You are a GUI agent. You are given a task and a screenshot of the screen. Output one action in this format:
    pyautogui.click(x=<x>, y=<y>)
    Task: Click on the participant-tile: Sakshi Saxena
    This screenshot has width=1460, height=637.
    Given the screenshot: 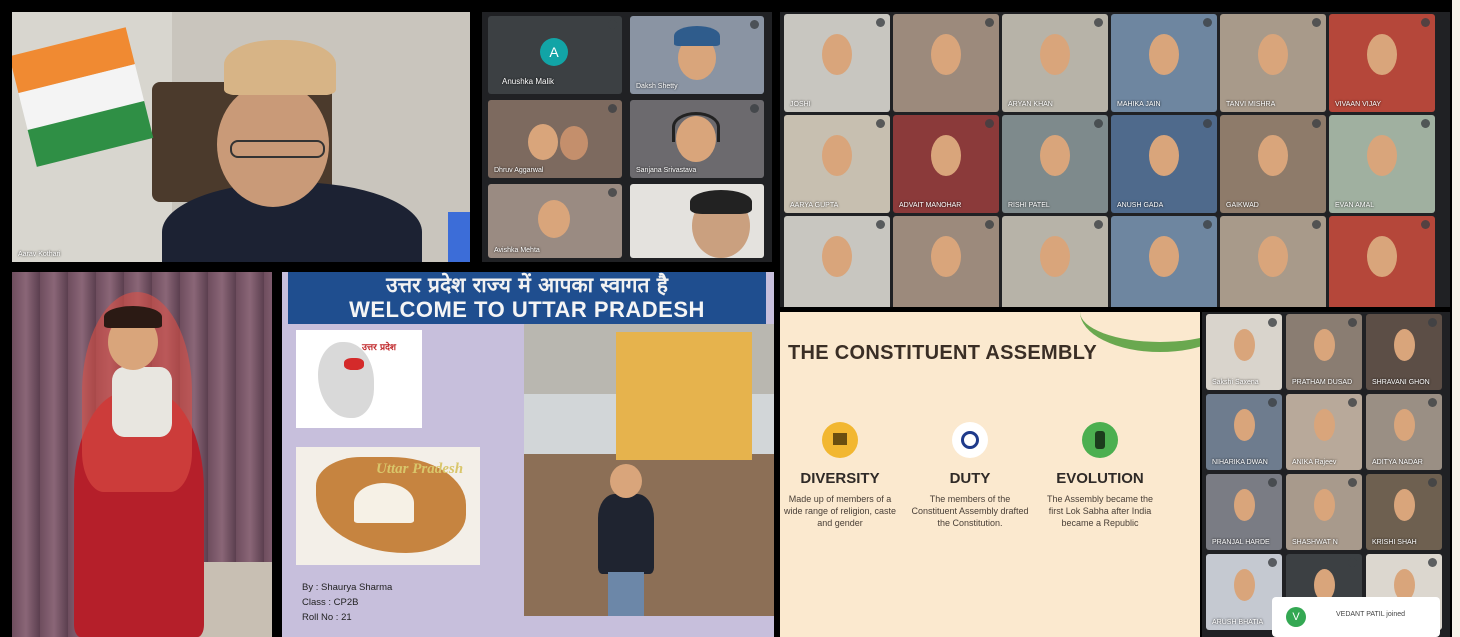 What is the action you would take?
    pyautogui.click(x=1244, y=352)
    